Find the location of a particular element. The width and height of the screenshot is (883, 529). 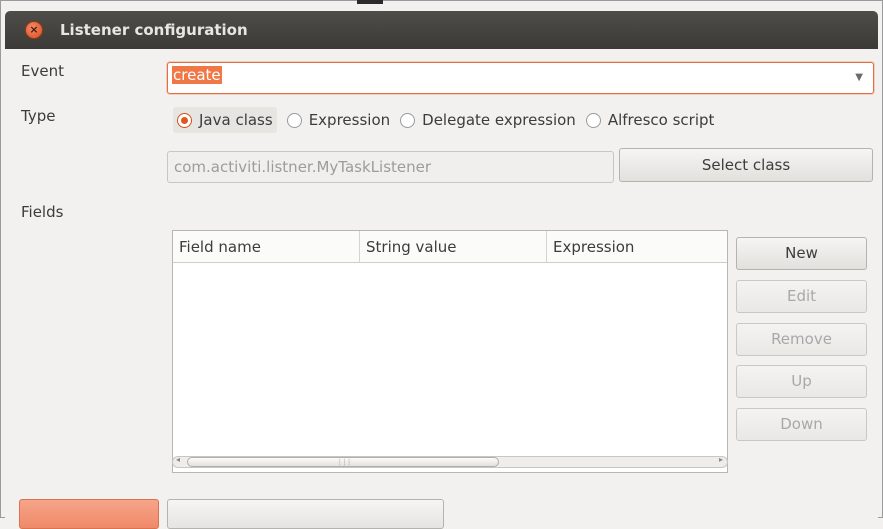

class-name-field: com.activiti.listner.MyTaskListener is located at coordinates (390, 167).